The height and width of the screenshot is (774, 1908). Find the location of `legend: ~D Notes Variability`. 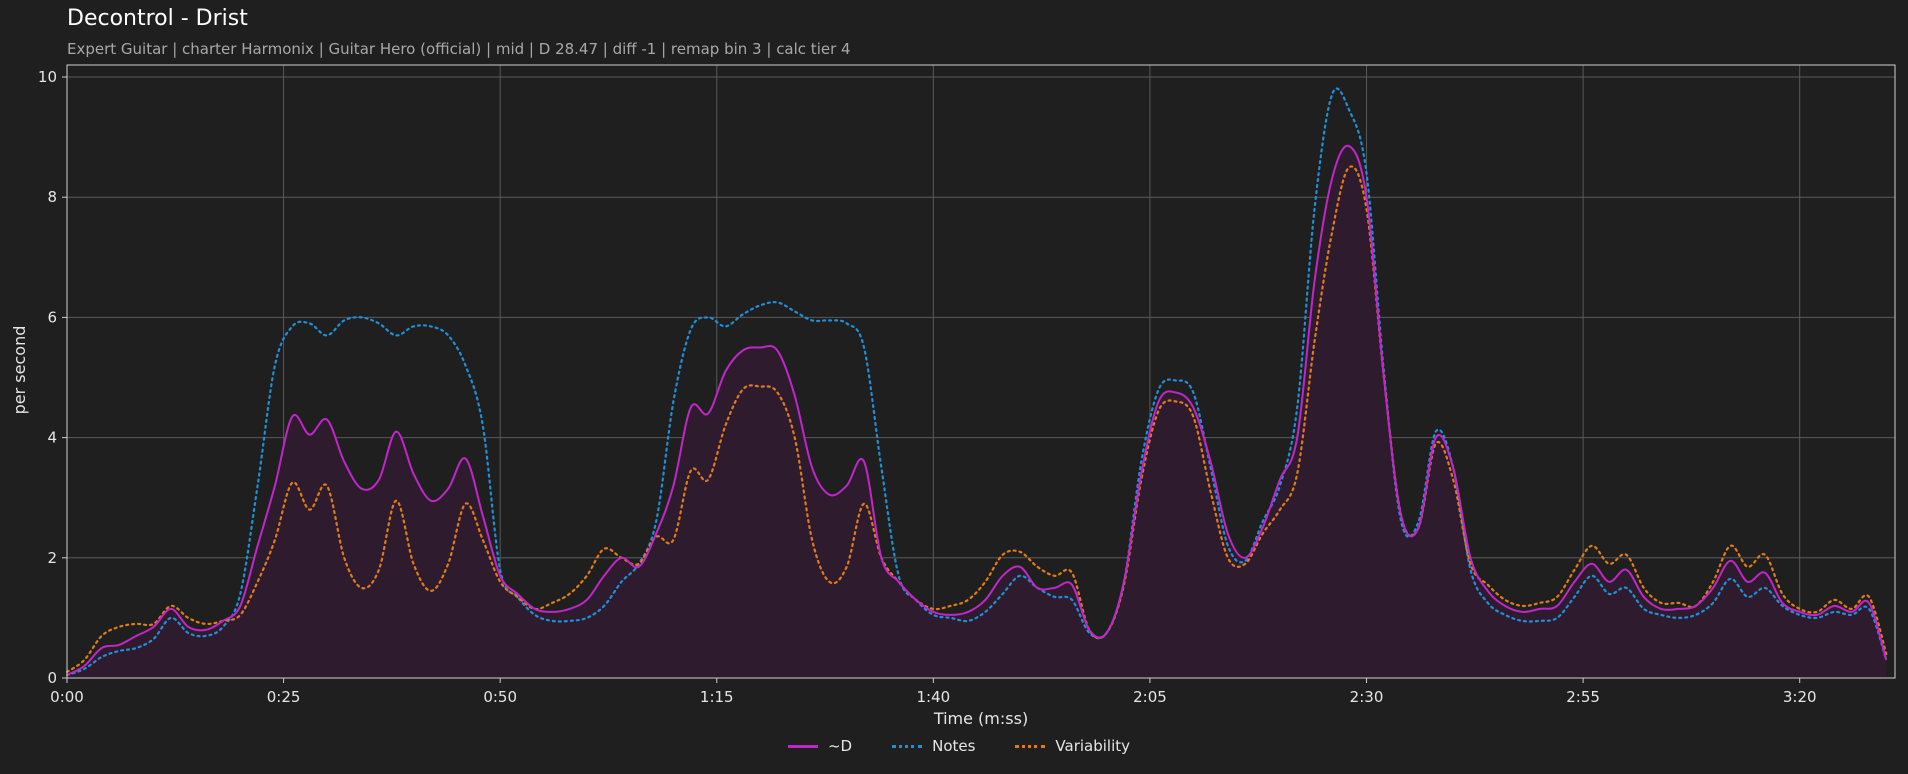

legend: ~D Notes Variability is located at coordinates (954, 746).